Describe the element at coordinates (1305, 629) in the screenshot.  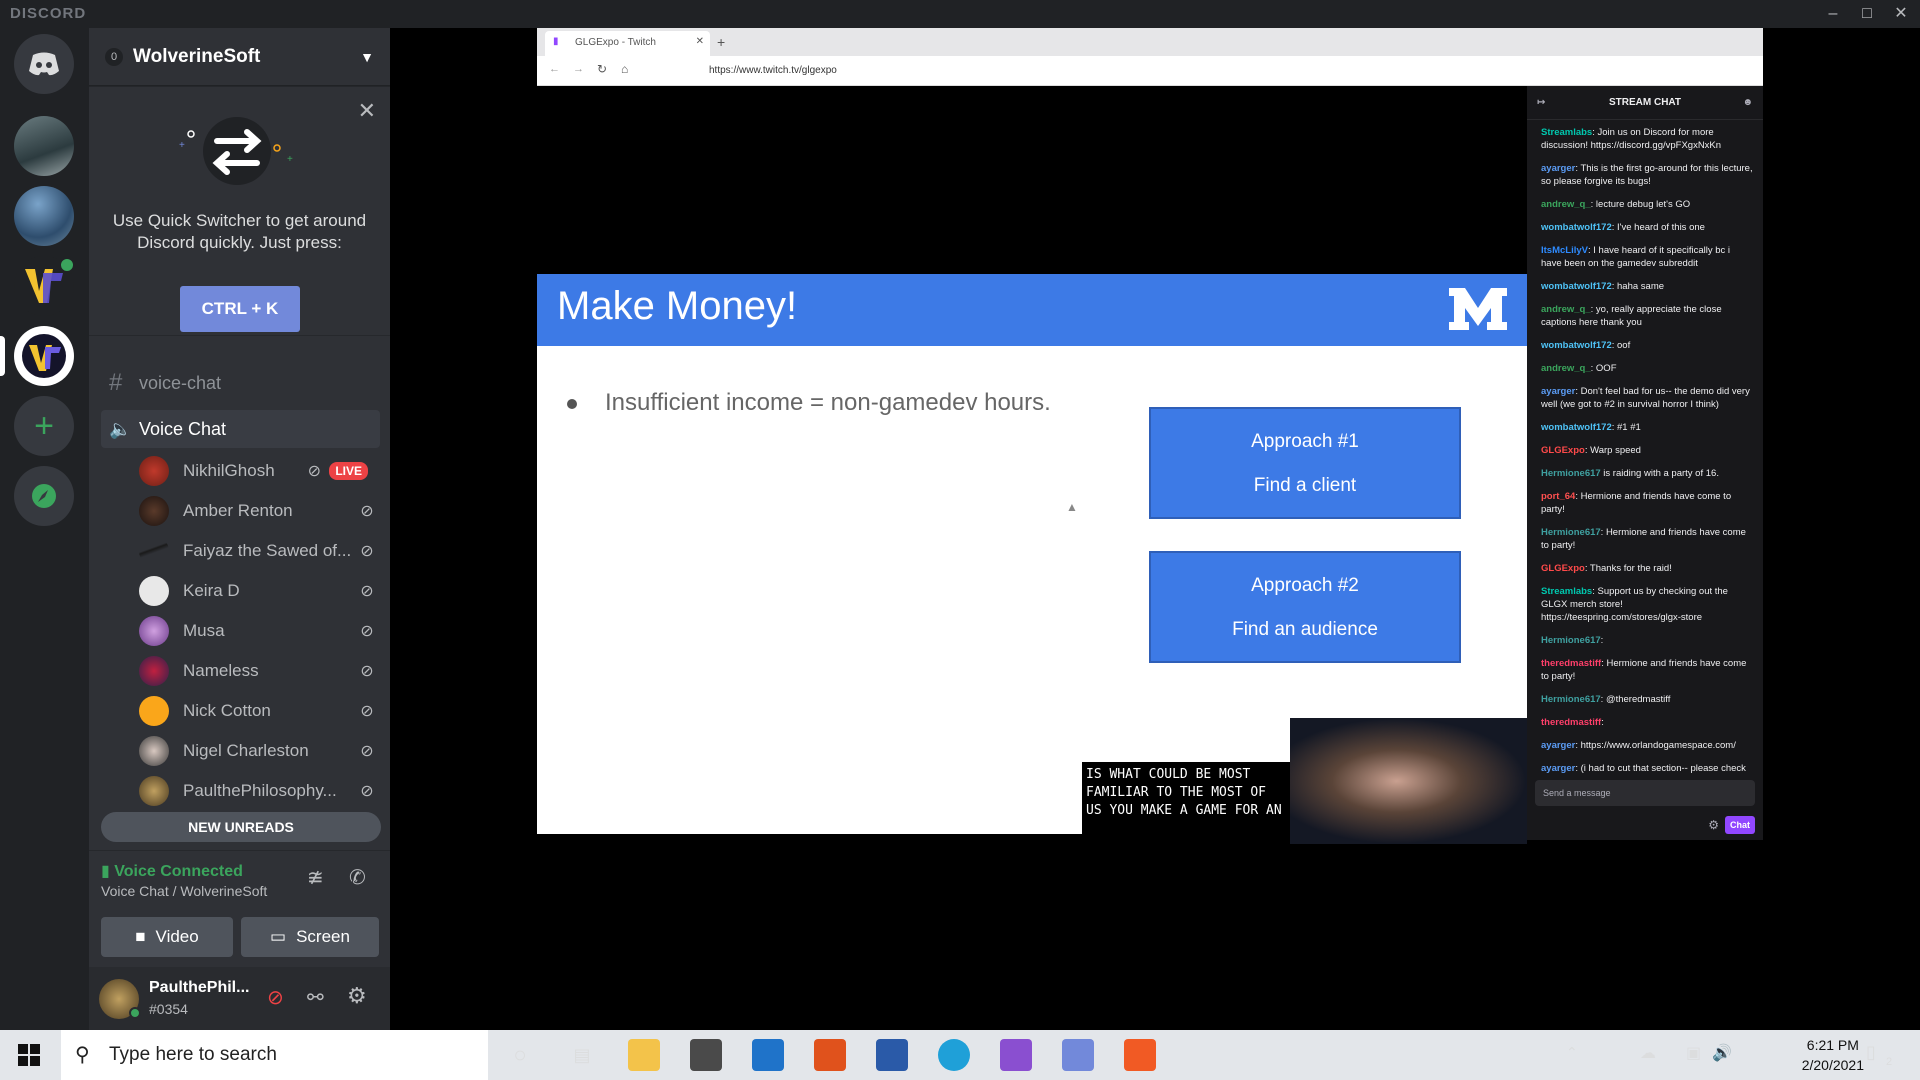
I see `approach-2-subtitle: Find an audience` at that location.